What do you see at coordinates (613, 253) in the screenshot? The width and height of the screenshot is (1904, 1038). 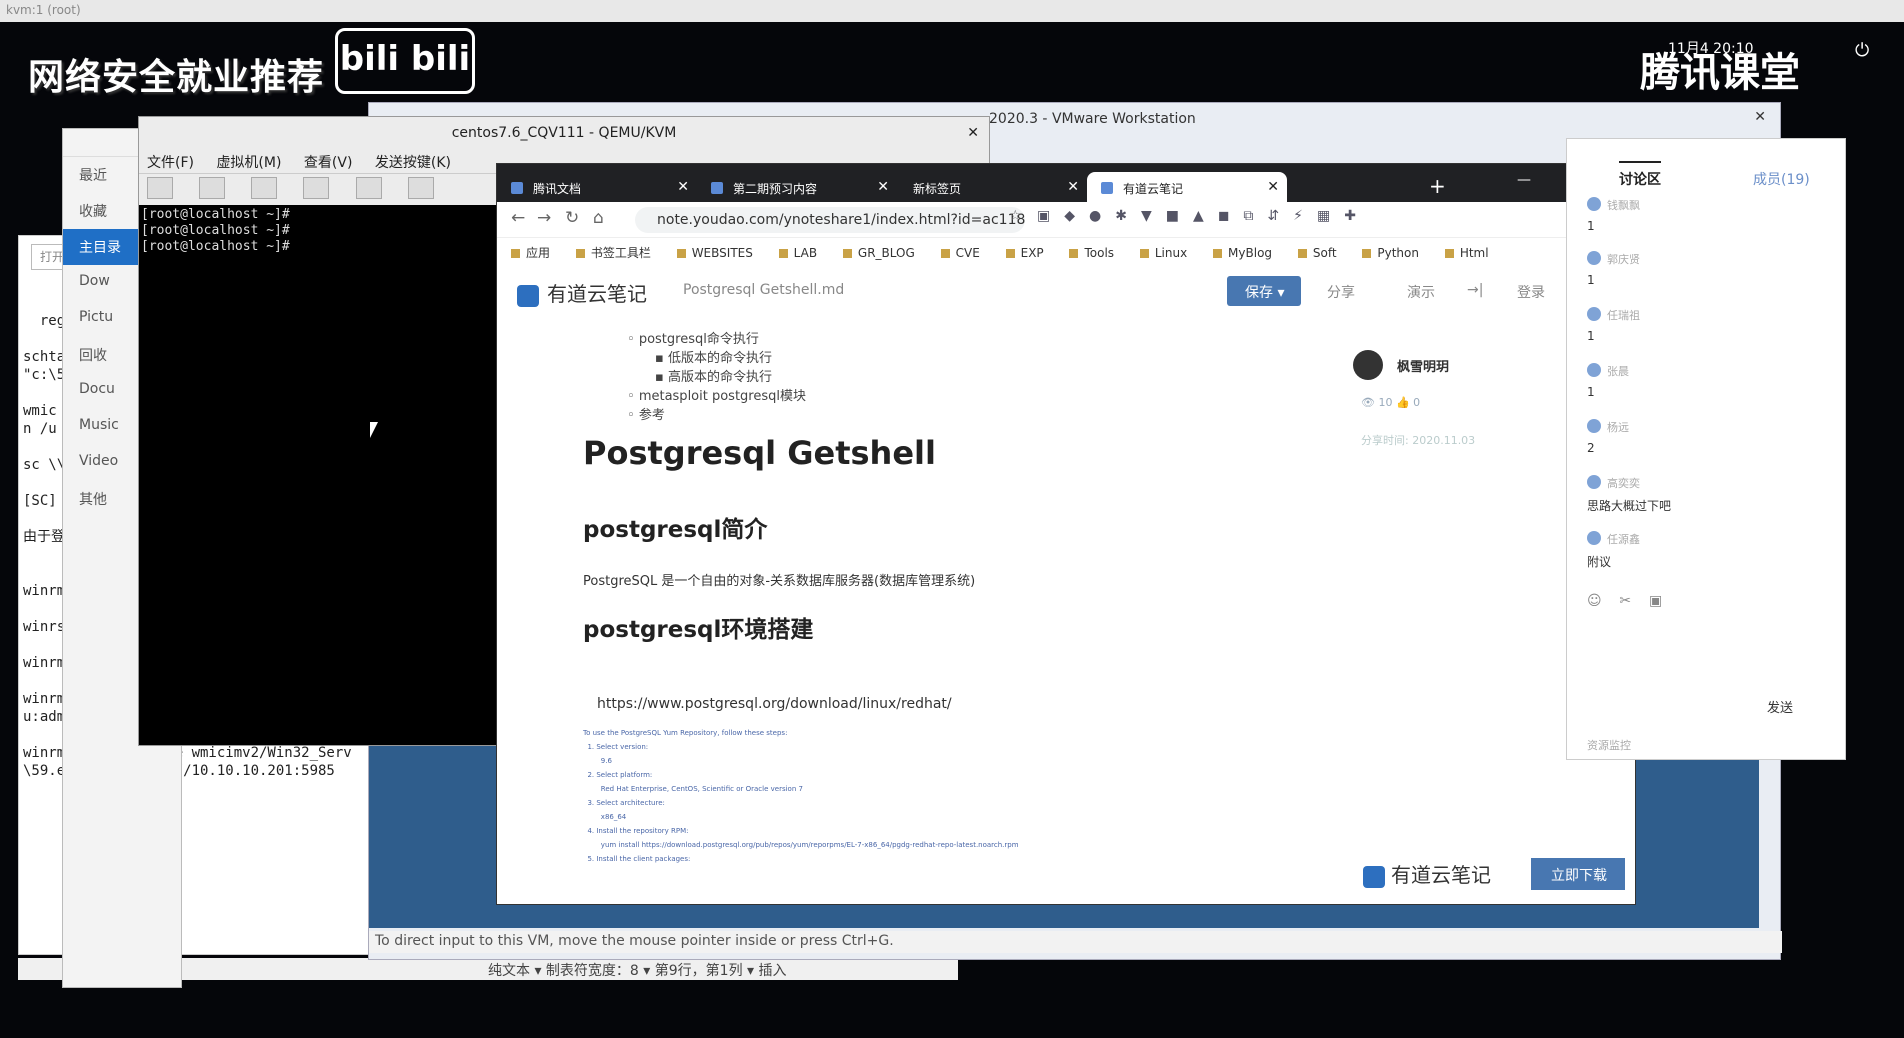 I see `bookmark-item: 书签工具栏` at bounding box center [613, 253].